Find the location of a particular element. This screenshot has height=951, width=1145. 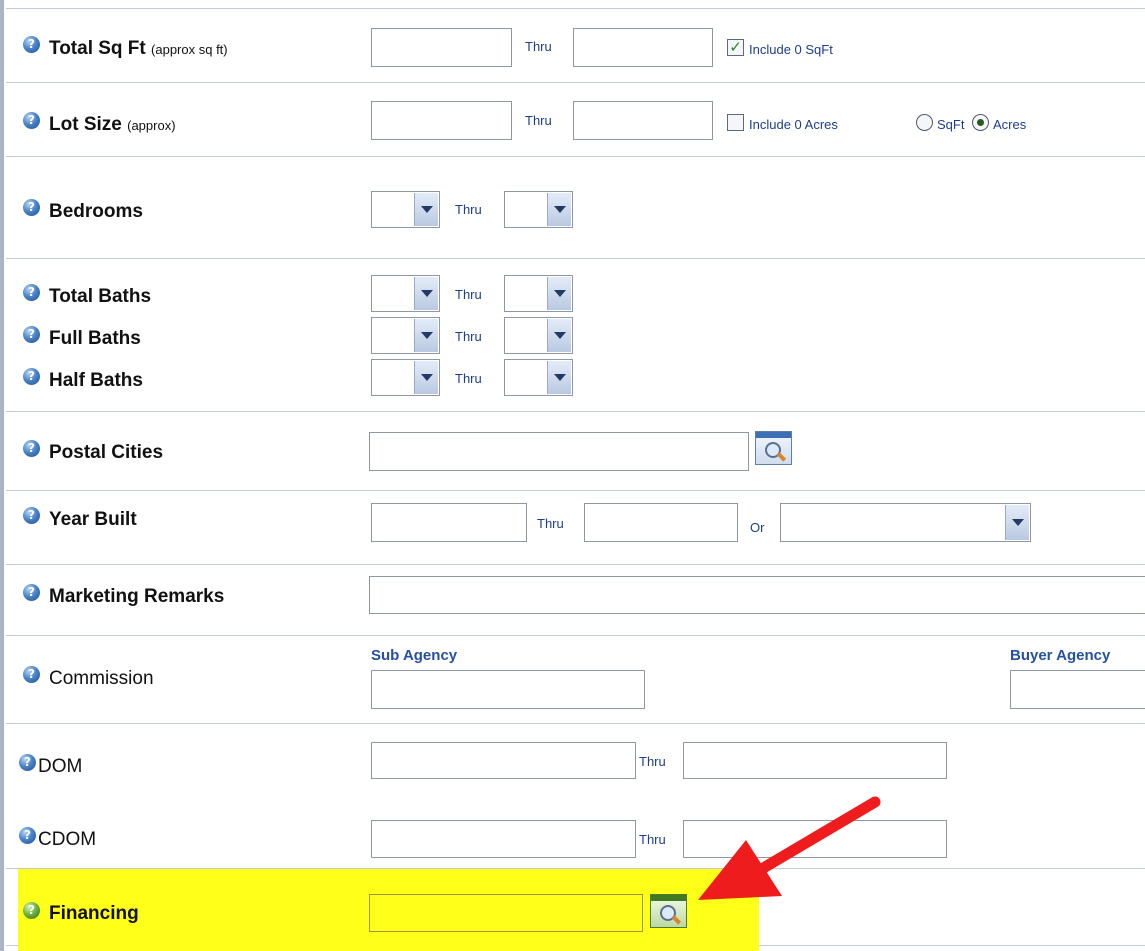

include-0-sqft-label: Include 0 SqFt is located at coordinates (791, 49).